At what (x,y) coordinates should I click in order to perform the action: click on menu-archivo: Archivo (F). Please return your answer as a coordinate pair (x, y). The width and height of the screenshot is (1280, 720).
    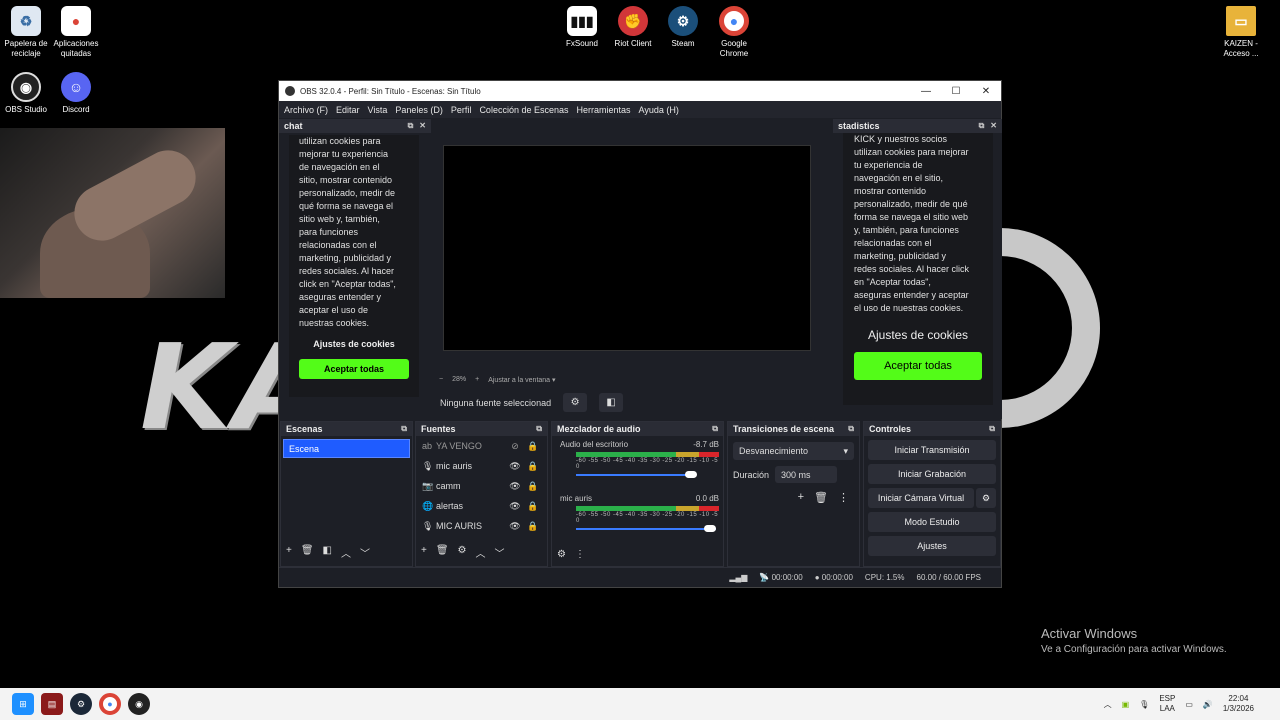
    Looking at the image, I should click on (306, 110).